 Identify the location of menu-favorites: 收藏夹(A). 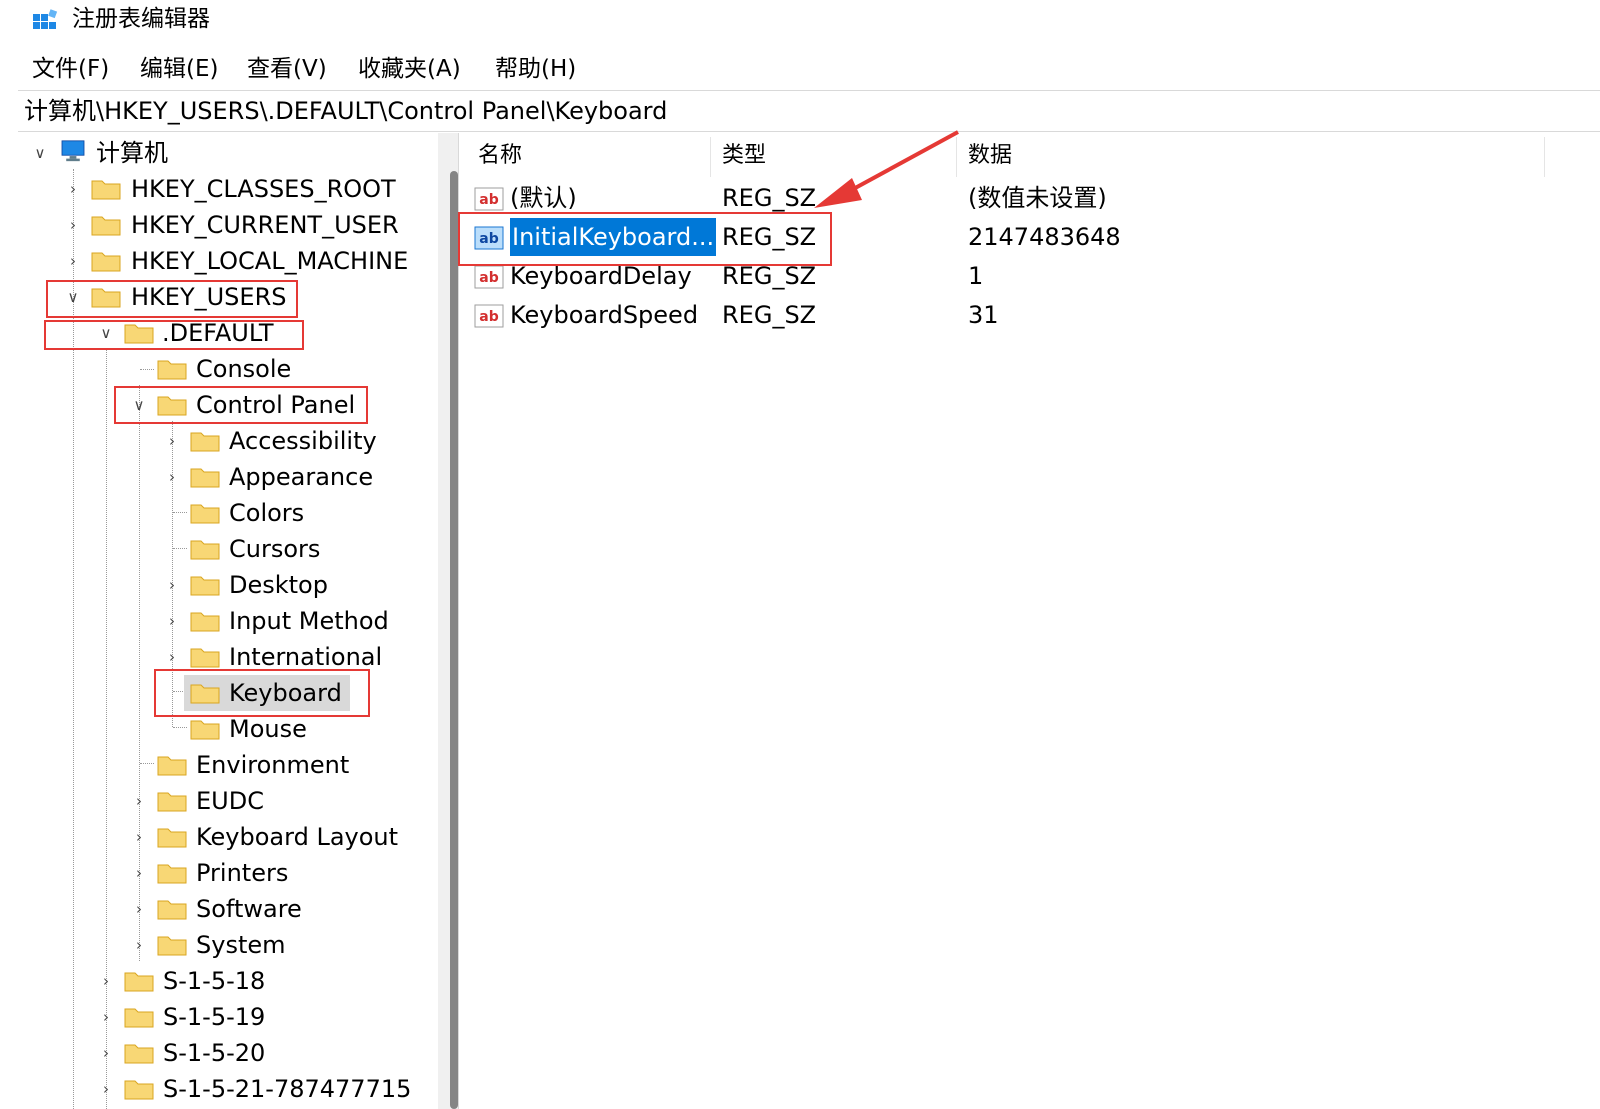
(409, 69).